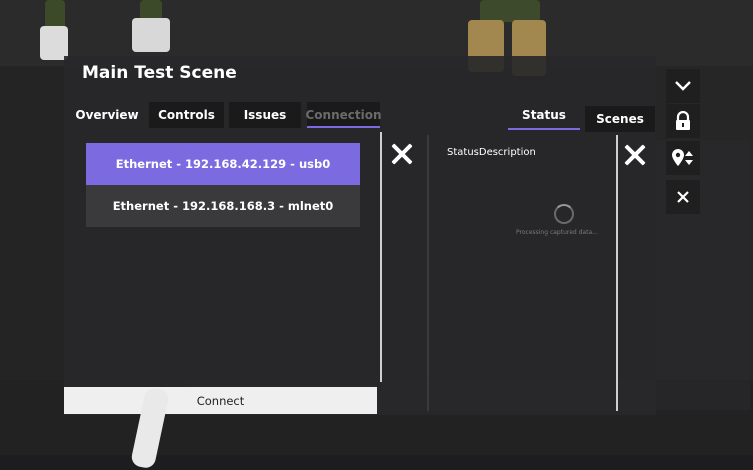  Describe the element at coordinates (343, 127) in the screenshot. I see `tab-connection-underline` at that location.